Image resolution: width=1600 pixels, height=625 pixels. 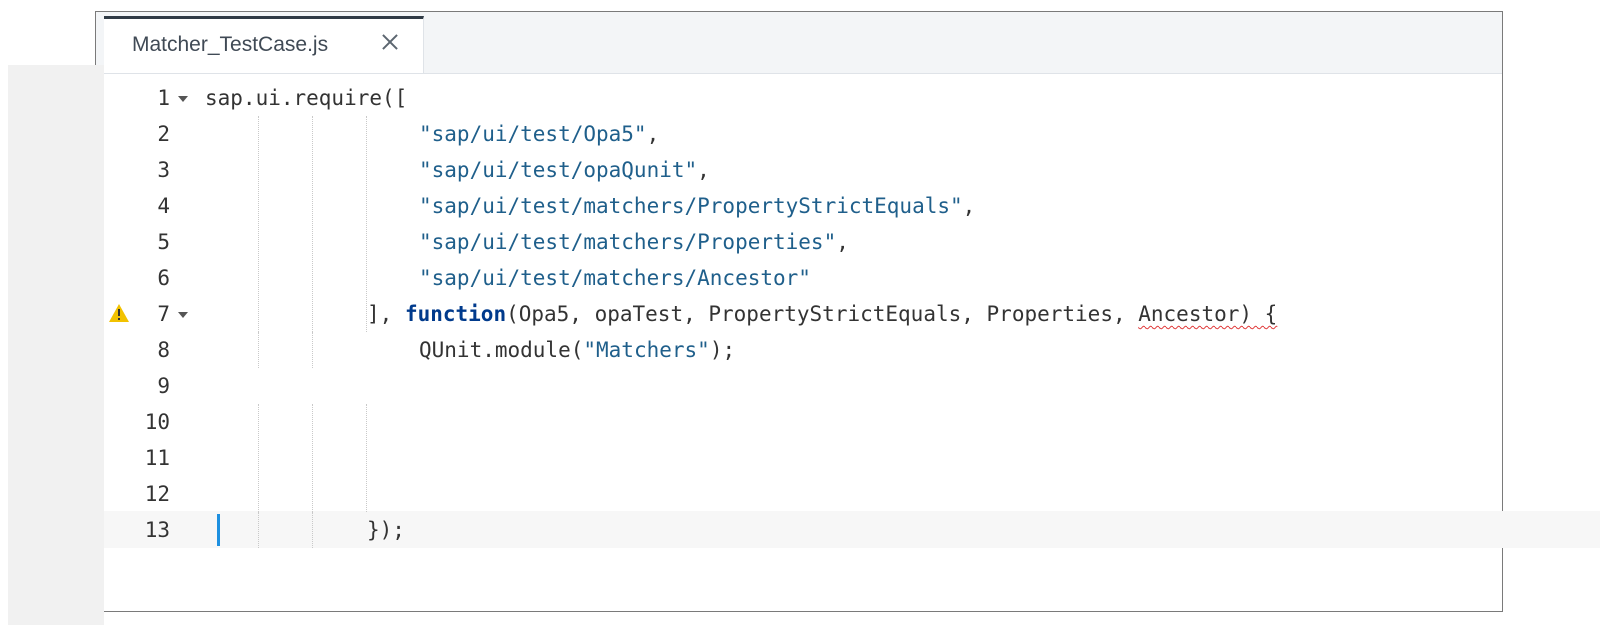 I want to click on code-token: ],, so click(x=386, y=314).